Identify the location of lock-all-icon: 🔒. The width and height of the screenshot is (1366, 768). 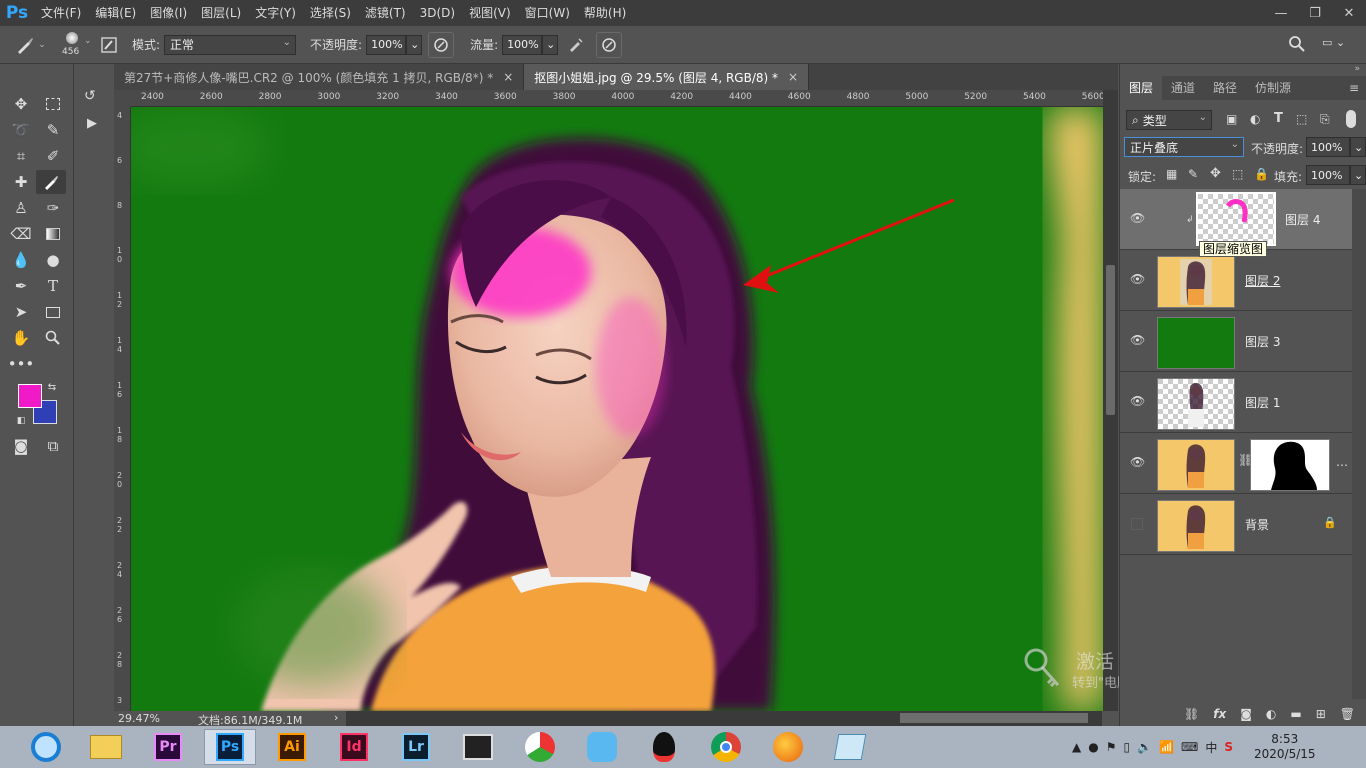
(1261, 174).